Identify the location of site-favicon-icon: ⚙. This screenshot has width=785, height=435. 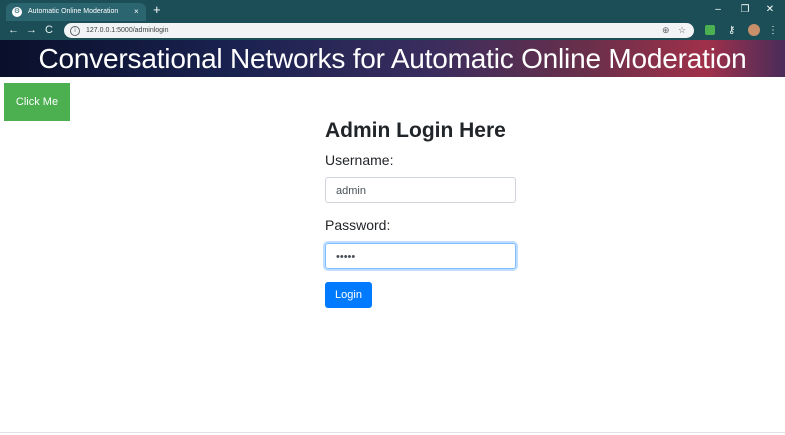
(17, 12).